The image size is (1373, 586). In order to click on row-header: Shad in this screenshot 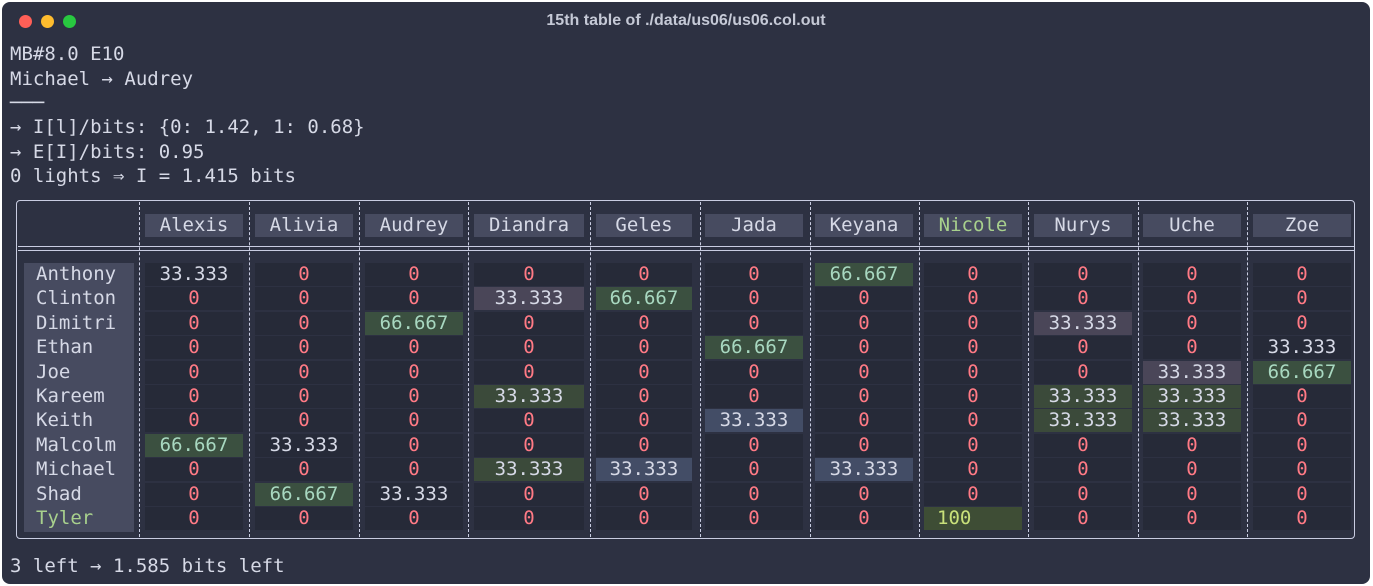, I will do `click(59, 494)`.